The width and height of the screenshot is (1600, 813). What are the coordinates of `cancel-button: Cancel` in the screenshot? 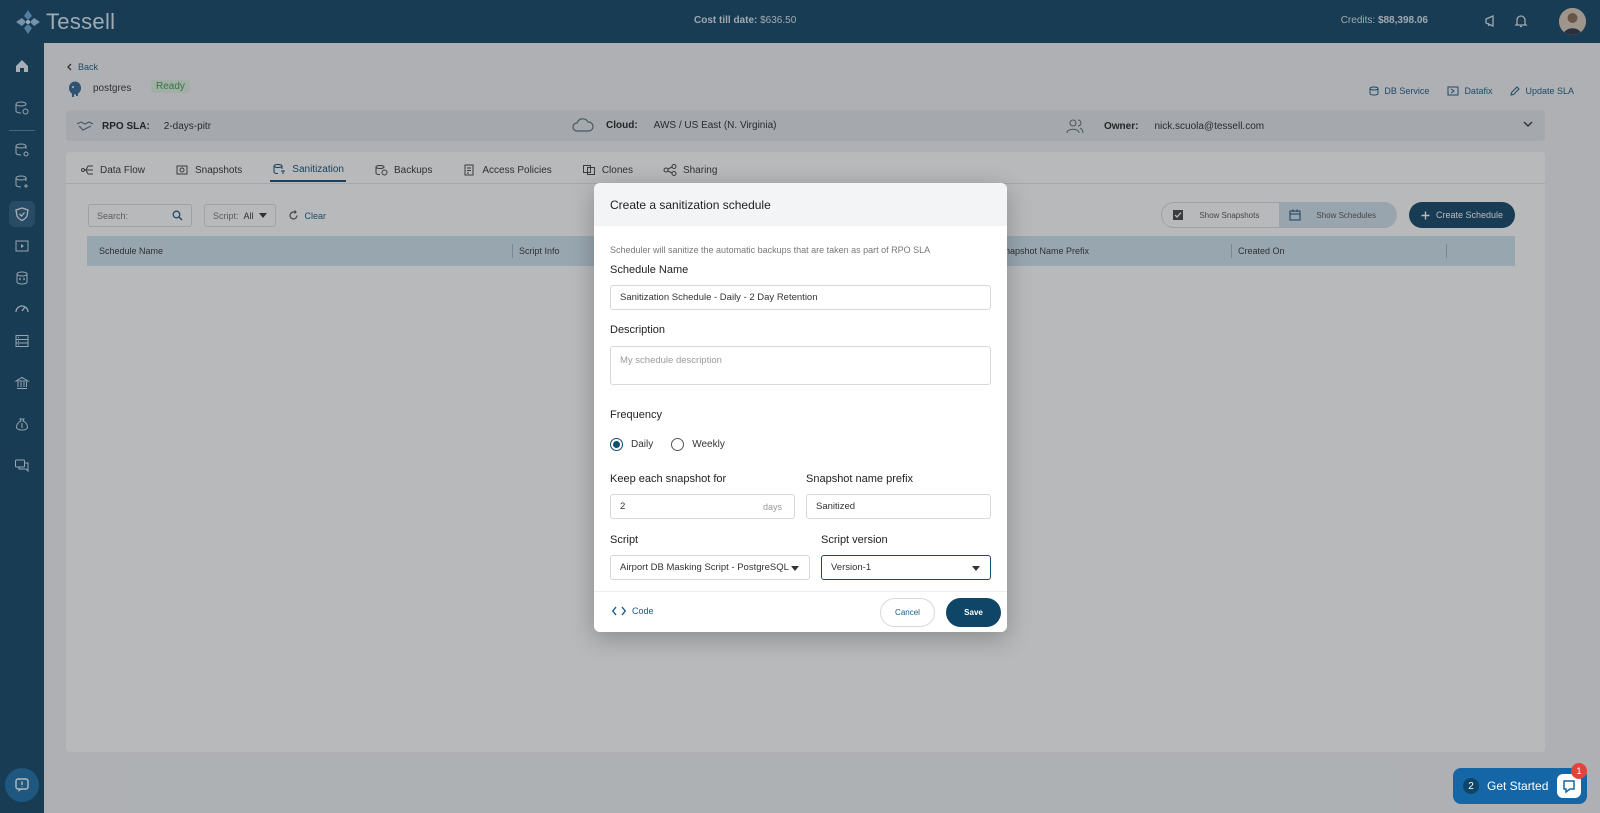 It's located at (907, 612).